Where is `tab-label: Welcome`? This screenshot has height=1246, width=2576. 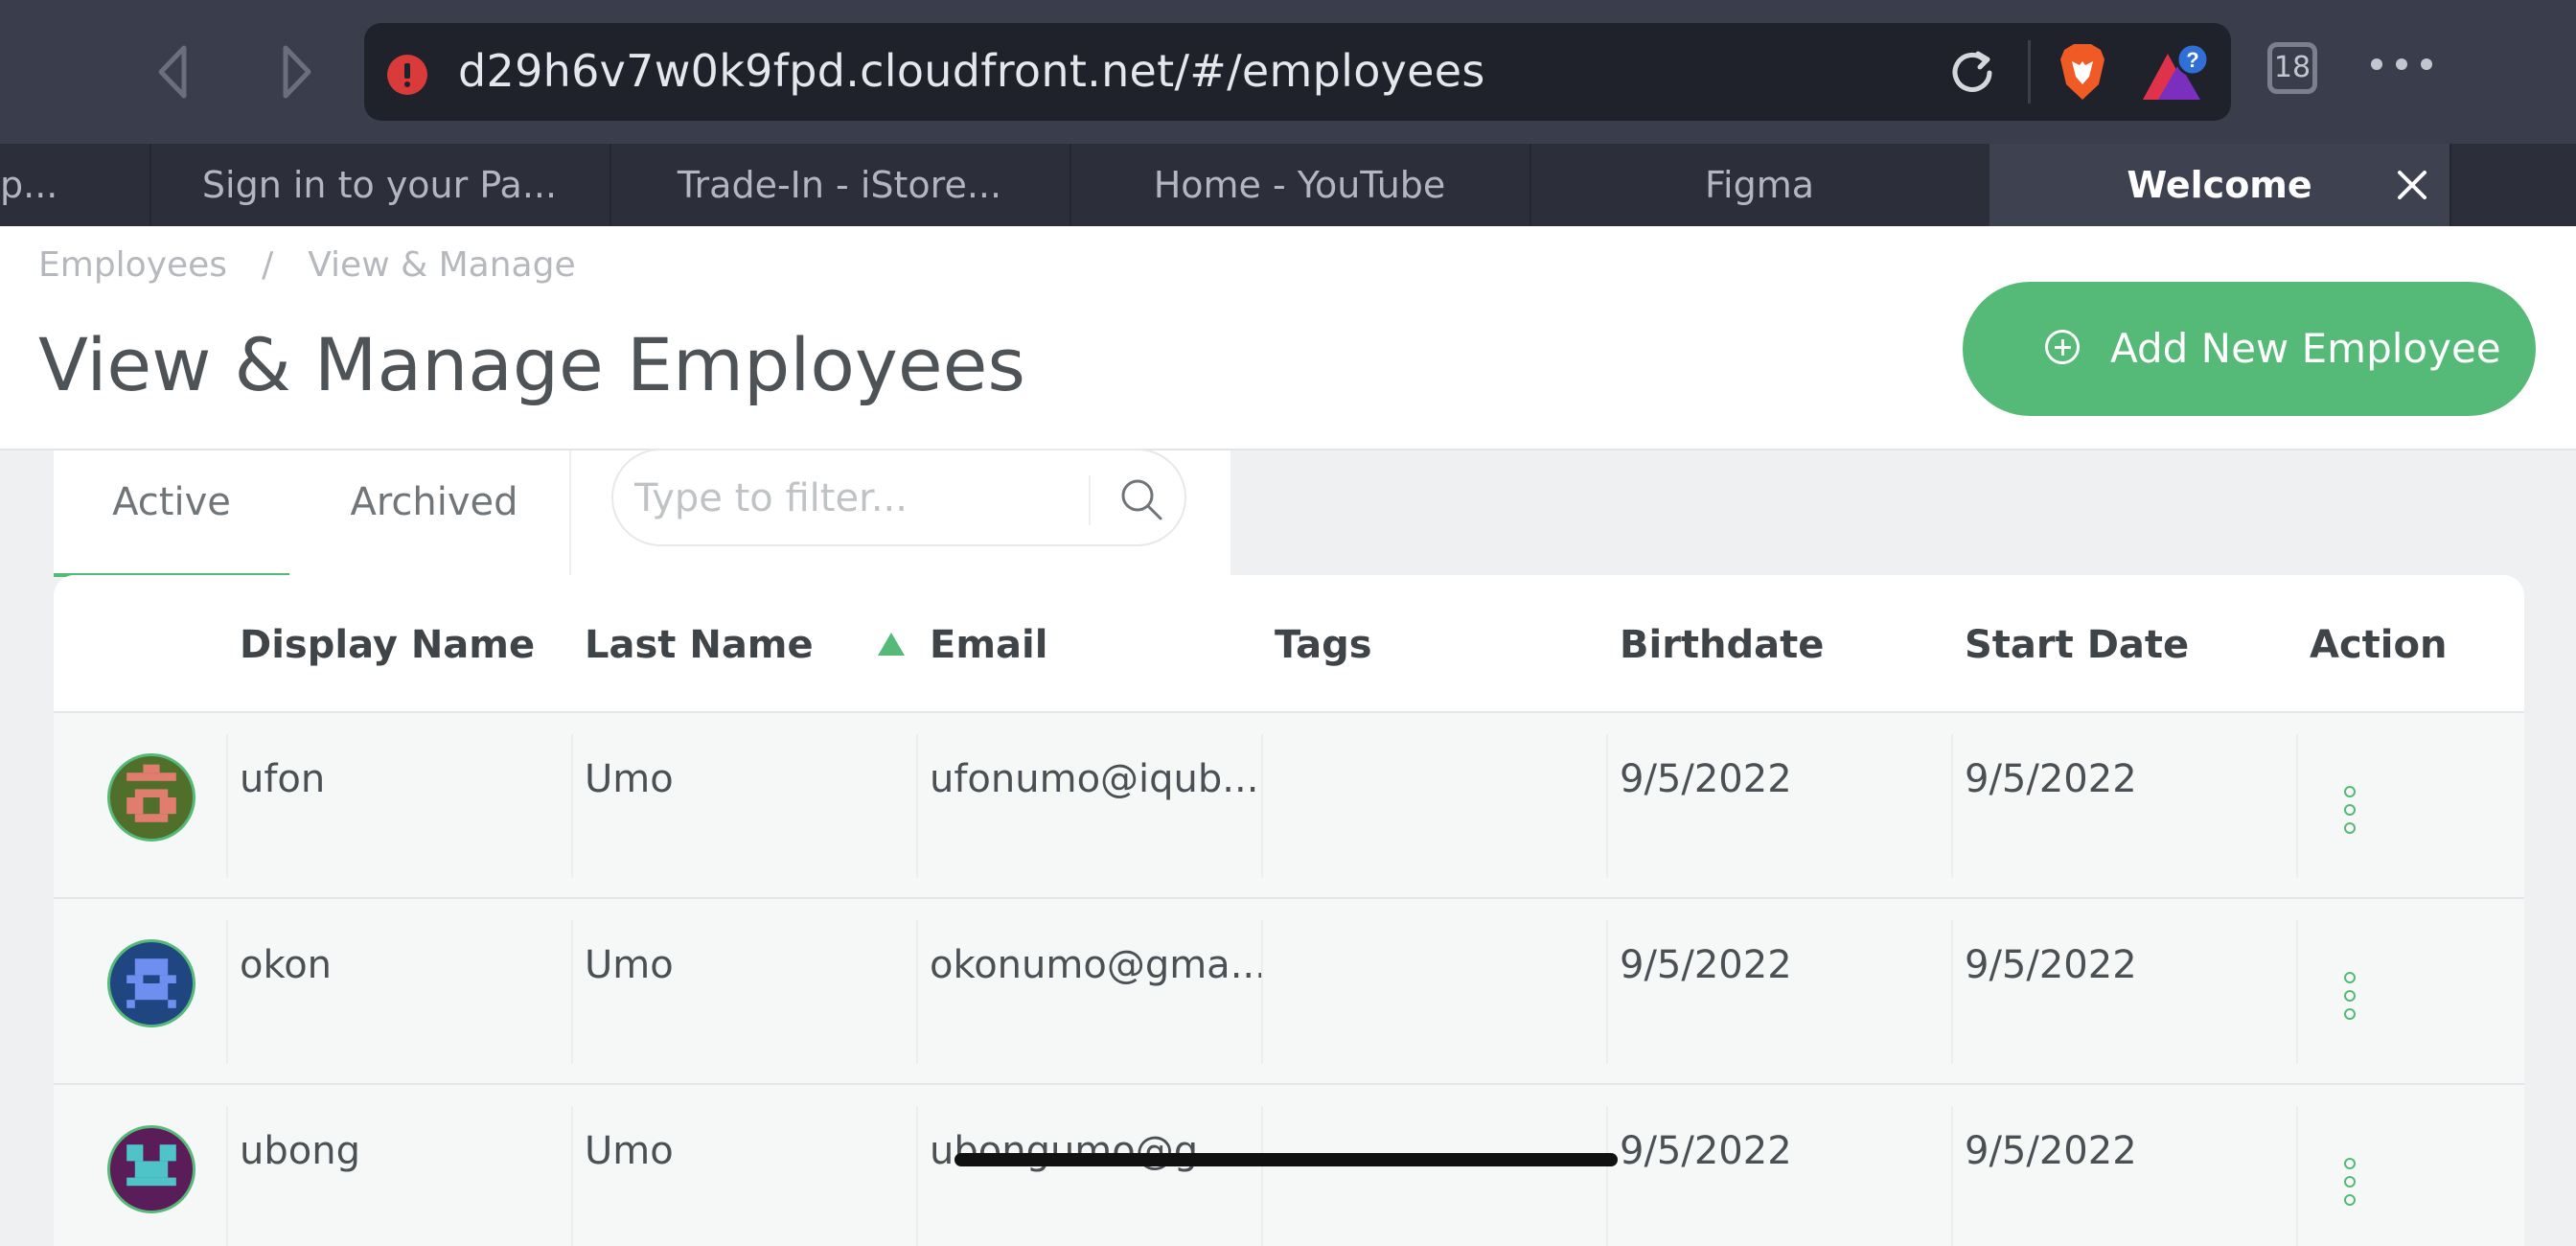 tab-label: Welcome is located at coordinates (2219, 185).